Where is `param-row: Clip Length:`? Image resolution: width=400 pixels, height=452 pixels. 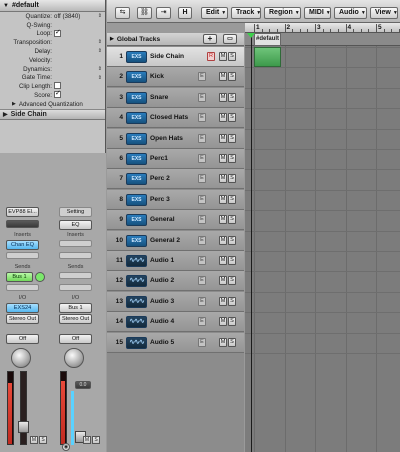
param-row: Clip Length: is located at coordinates (52, 86).